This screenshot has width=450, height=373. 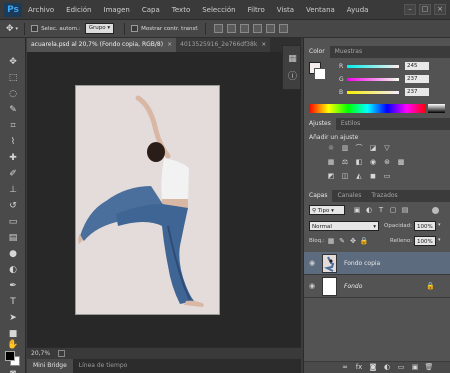 What do you see at coordinates (357, 210) in the screenshot?
I see `filter-pixel-icon: ▣` at bounding box center [357, 210].